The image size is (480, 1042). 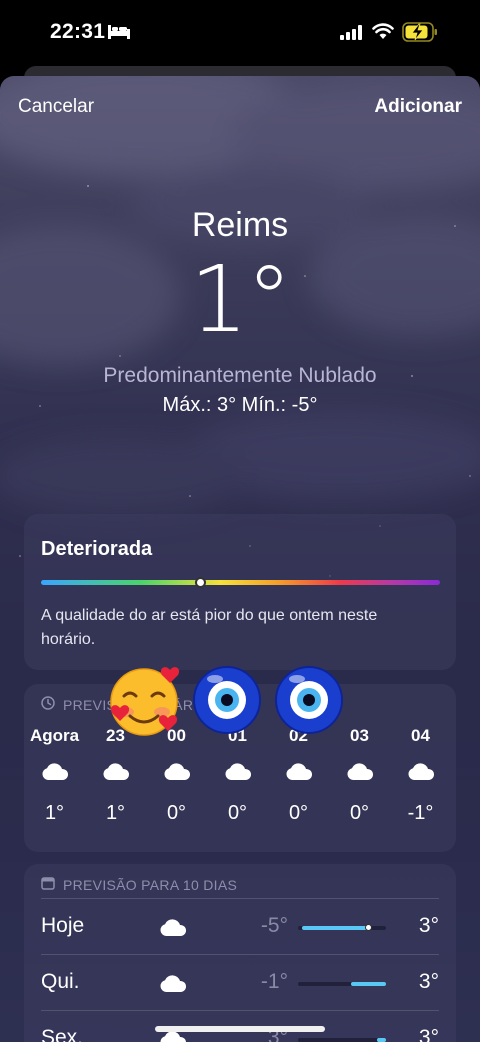 I want to click on home-indicator, so click(x=240, y=1029).